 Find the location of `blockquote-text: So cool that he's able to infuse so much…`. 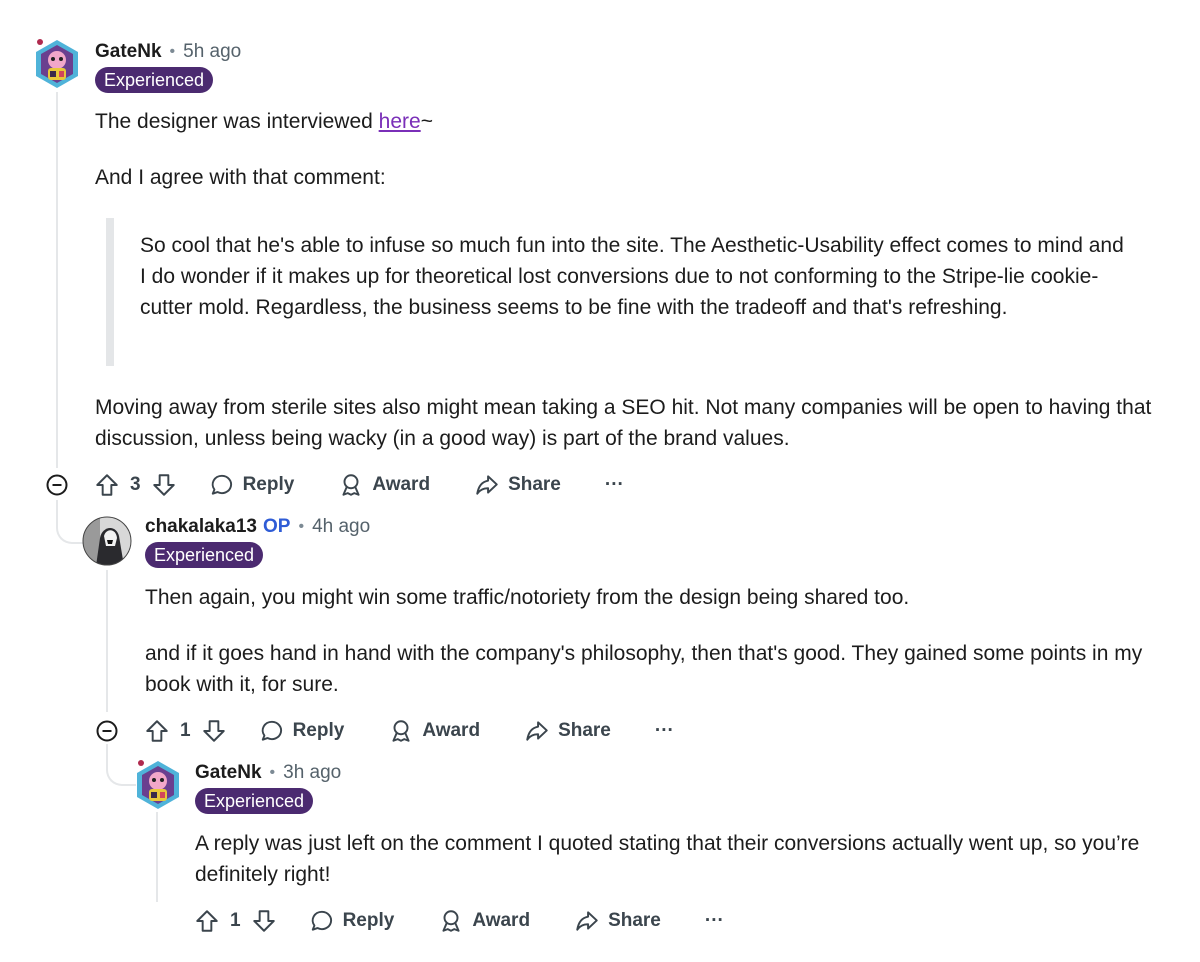

blockquote-text: So cool that he's able to infuse so much… is located at coordinates (632, 276).